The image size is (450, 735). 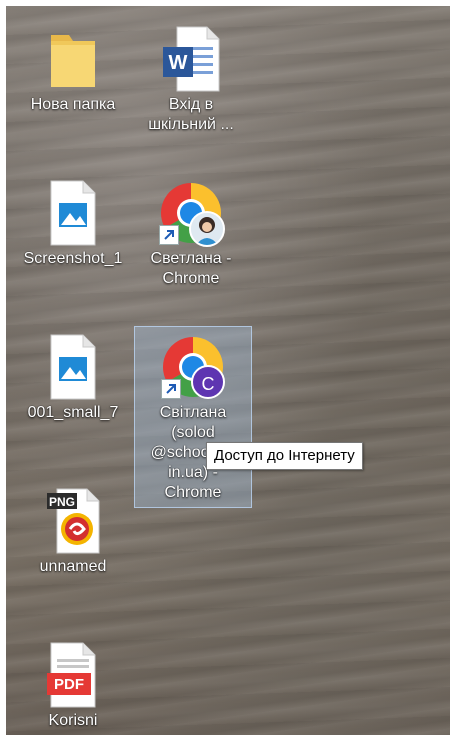 I want to click on desktop-icon-label: Нова папка, so click(x=73, y=104).